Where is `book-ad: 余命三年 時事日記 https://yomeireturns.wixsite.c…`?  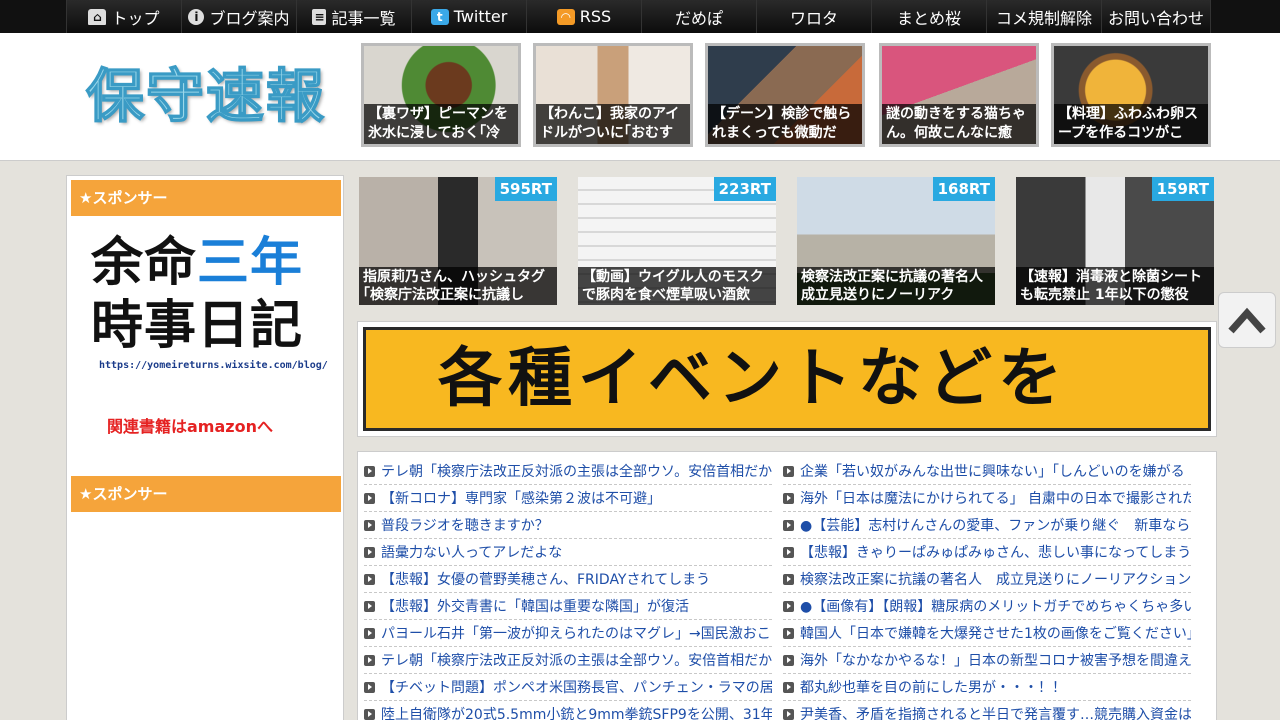 book-ad: 余命三年 時事日記 https://yomeireturns.wixsite.c… is located at coordinates (209, 301).